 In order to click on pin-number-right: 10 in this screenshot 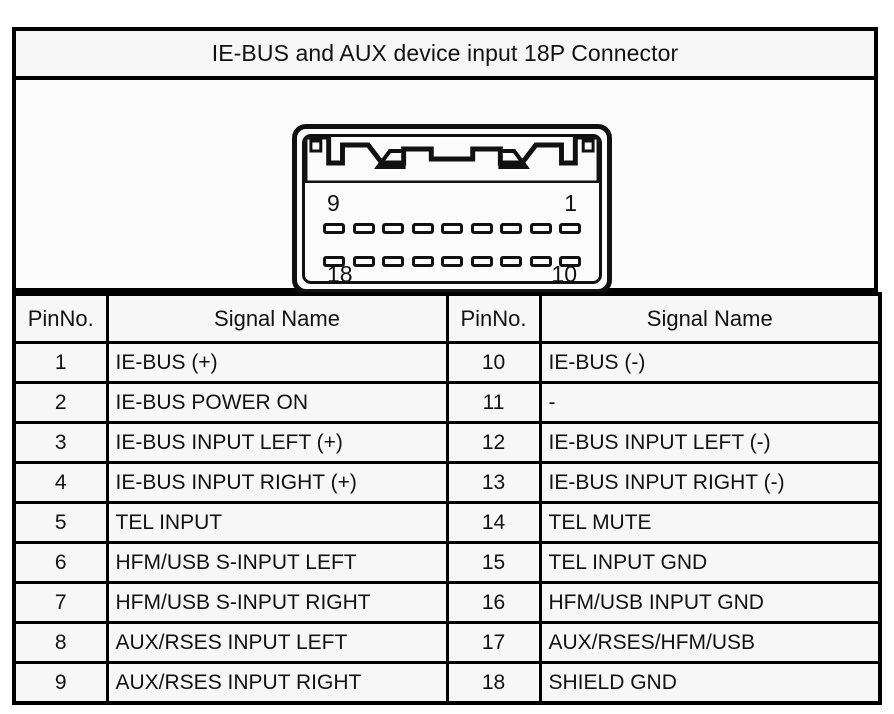, I will do `click(493, 362)`.